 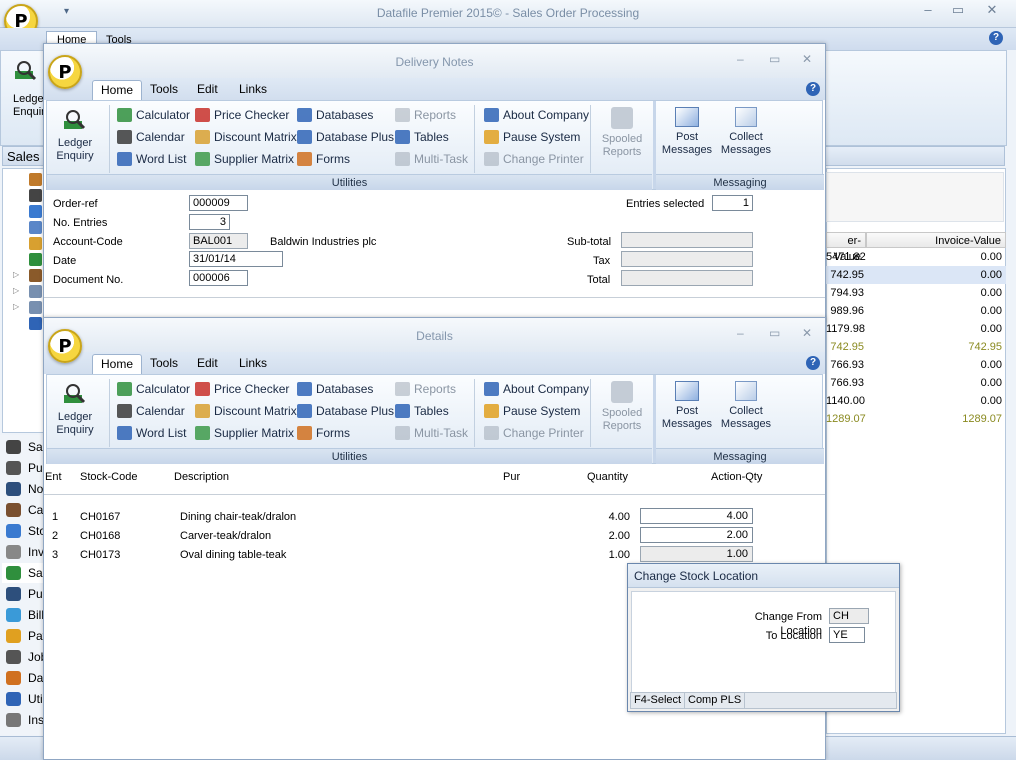 I want to click on tree-monitor-icon, so click(x=35, y=195).